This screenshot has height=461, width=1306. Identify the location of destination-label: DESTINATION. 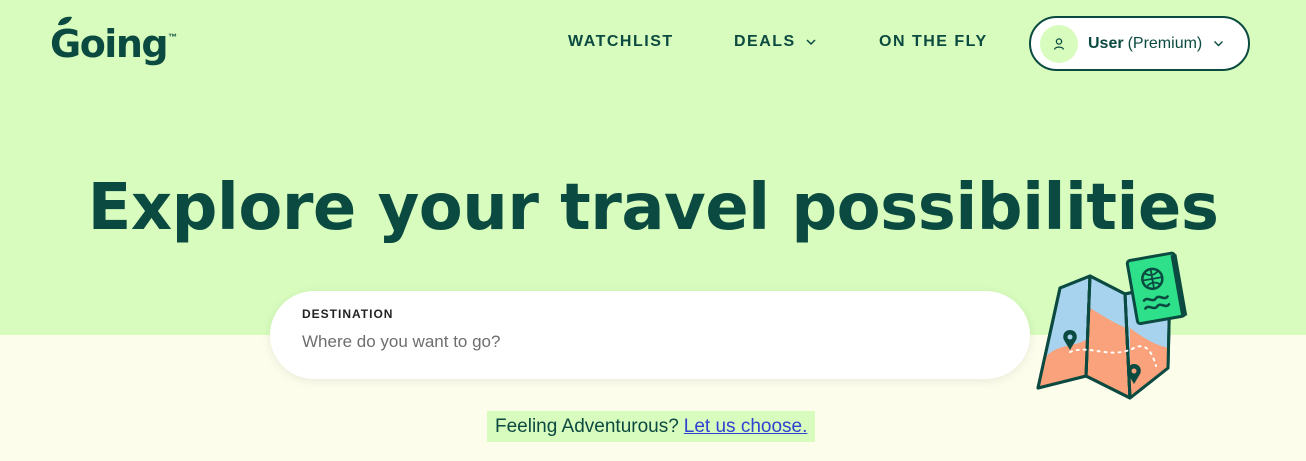
(348, 314).